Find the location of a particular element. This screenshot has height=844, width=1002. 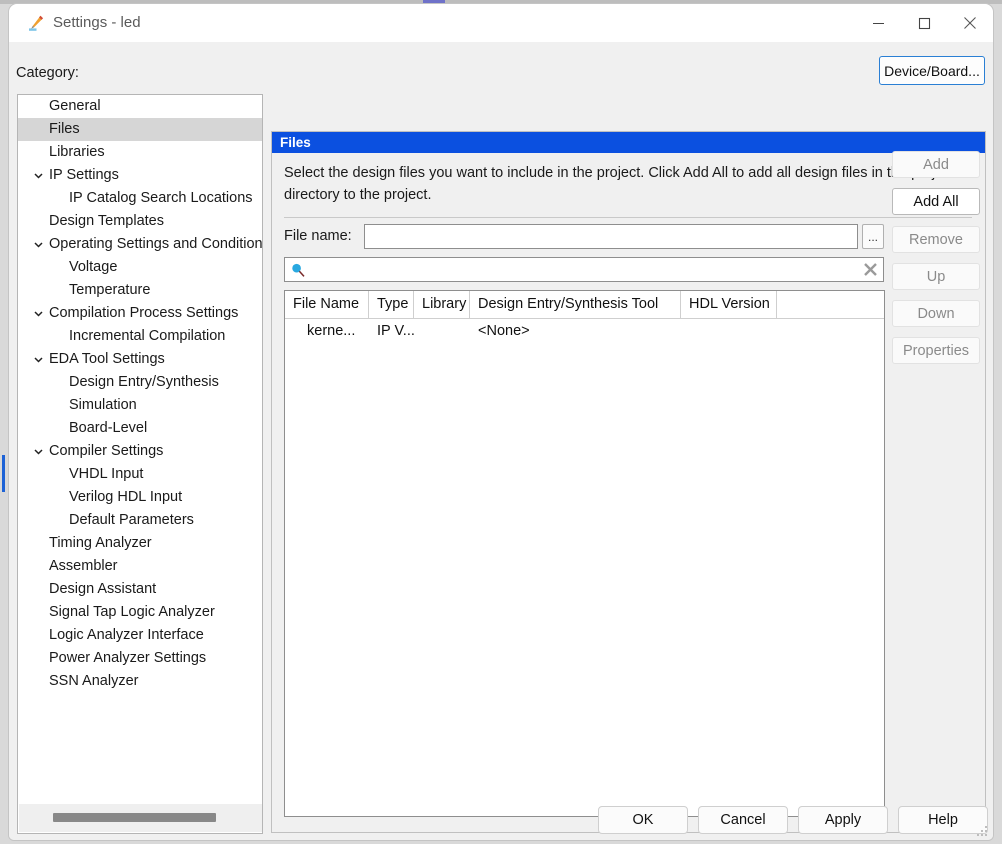

close-icon is located at coordinates (970, 23).